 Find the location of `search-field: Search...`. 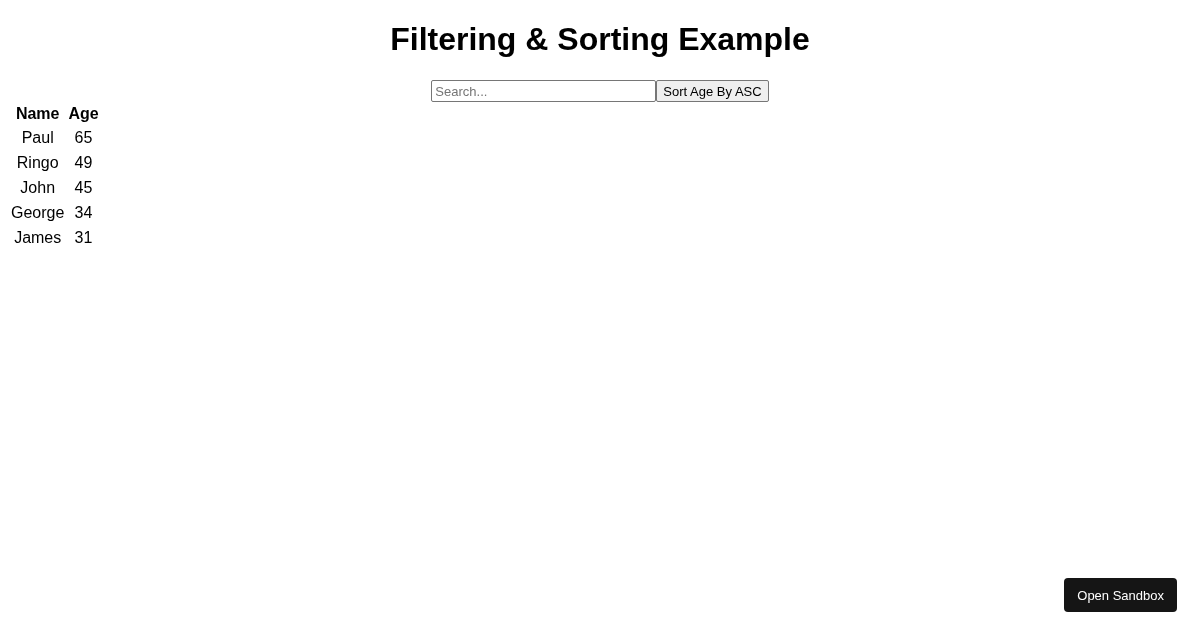

search-field: Search... is located at coordinates (544, 91).